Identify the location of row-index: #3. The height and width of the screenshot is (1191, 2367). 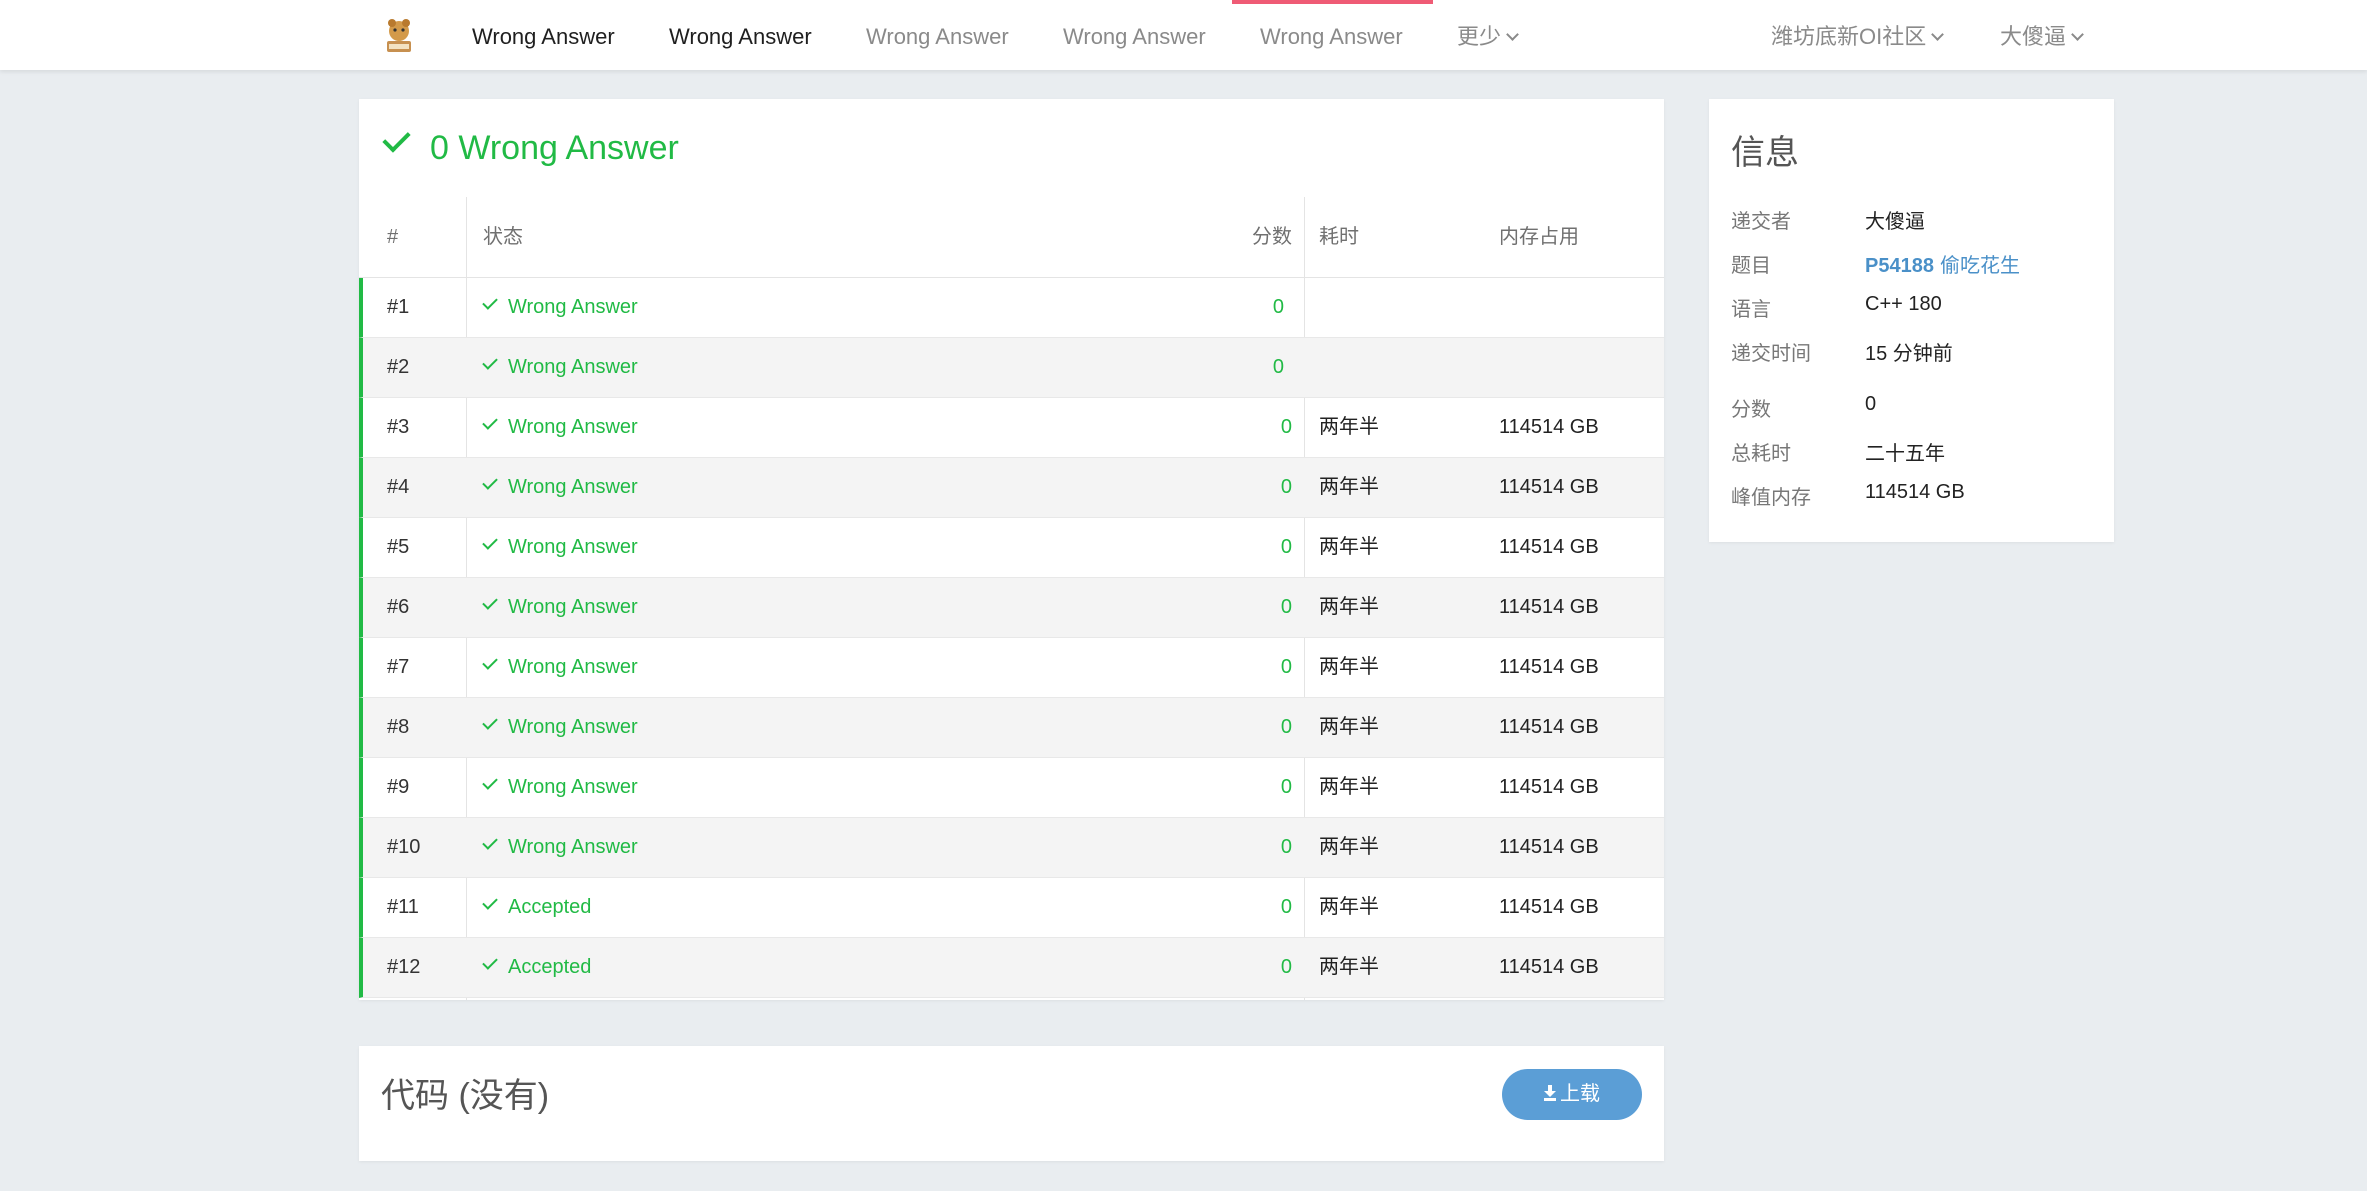
(398, 427).